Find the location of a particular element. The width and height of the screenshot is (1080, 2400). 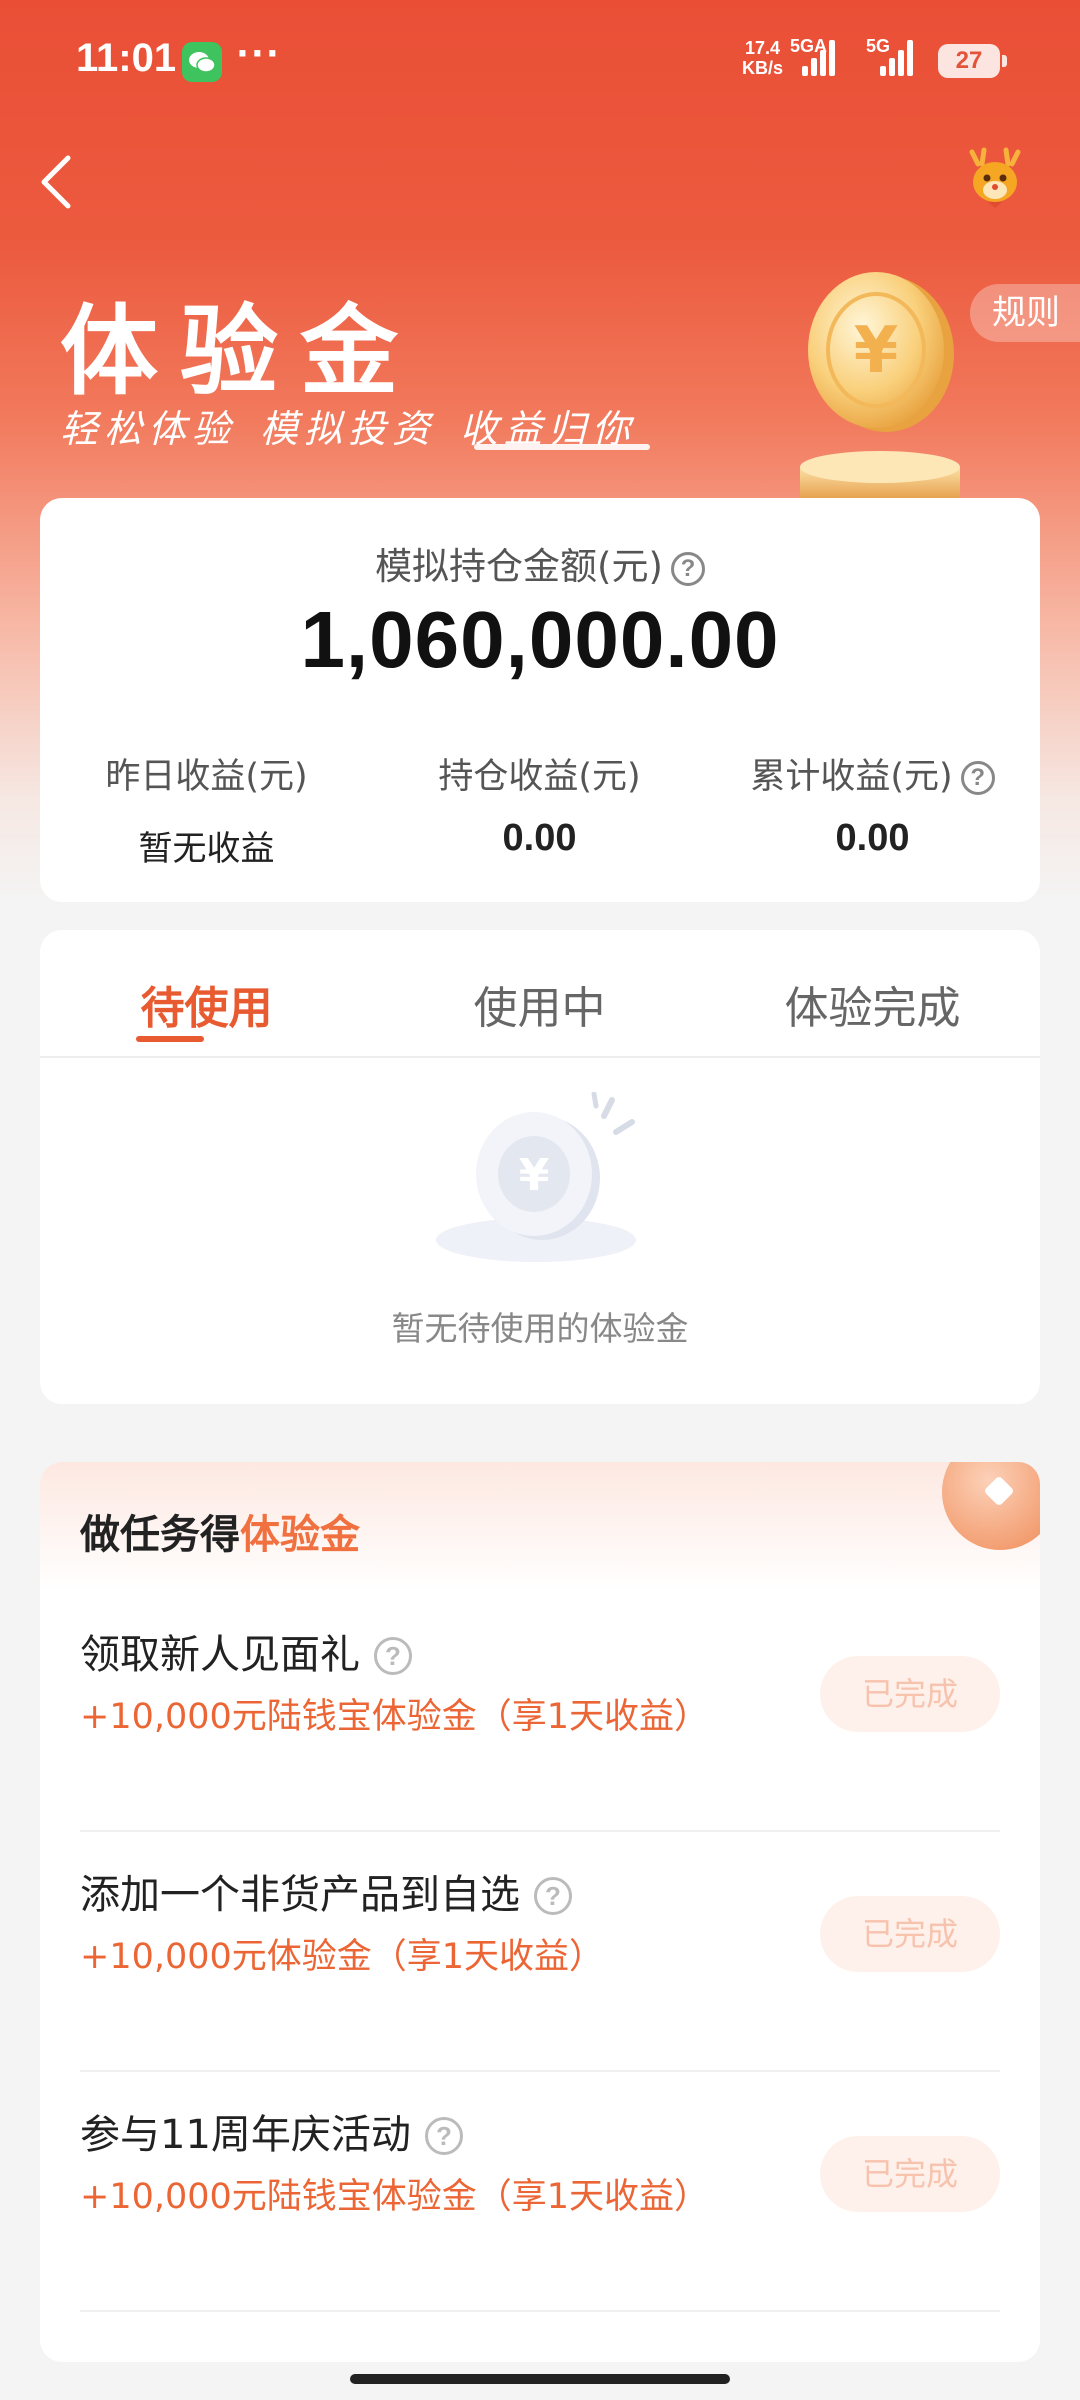

more-notifications-icon: ··· is located at coordinates (258, 54).